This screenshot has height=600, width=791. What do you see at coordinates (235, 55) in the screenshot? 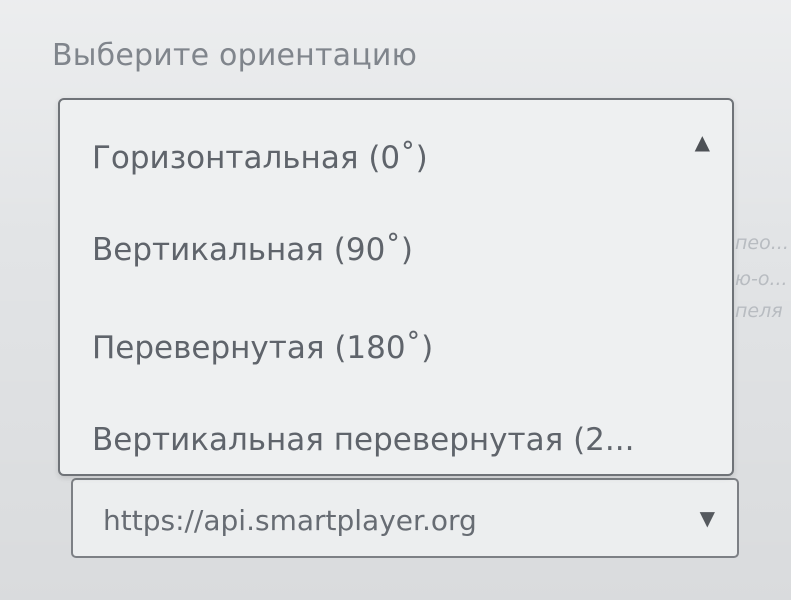
I see `orientation-label: Выберите ориентацию` at bounding box center [235, 55].